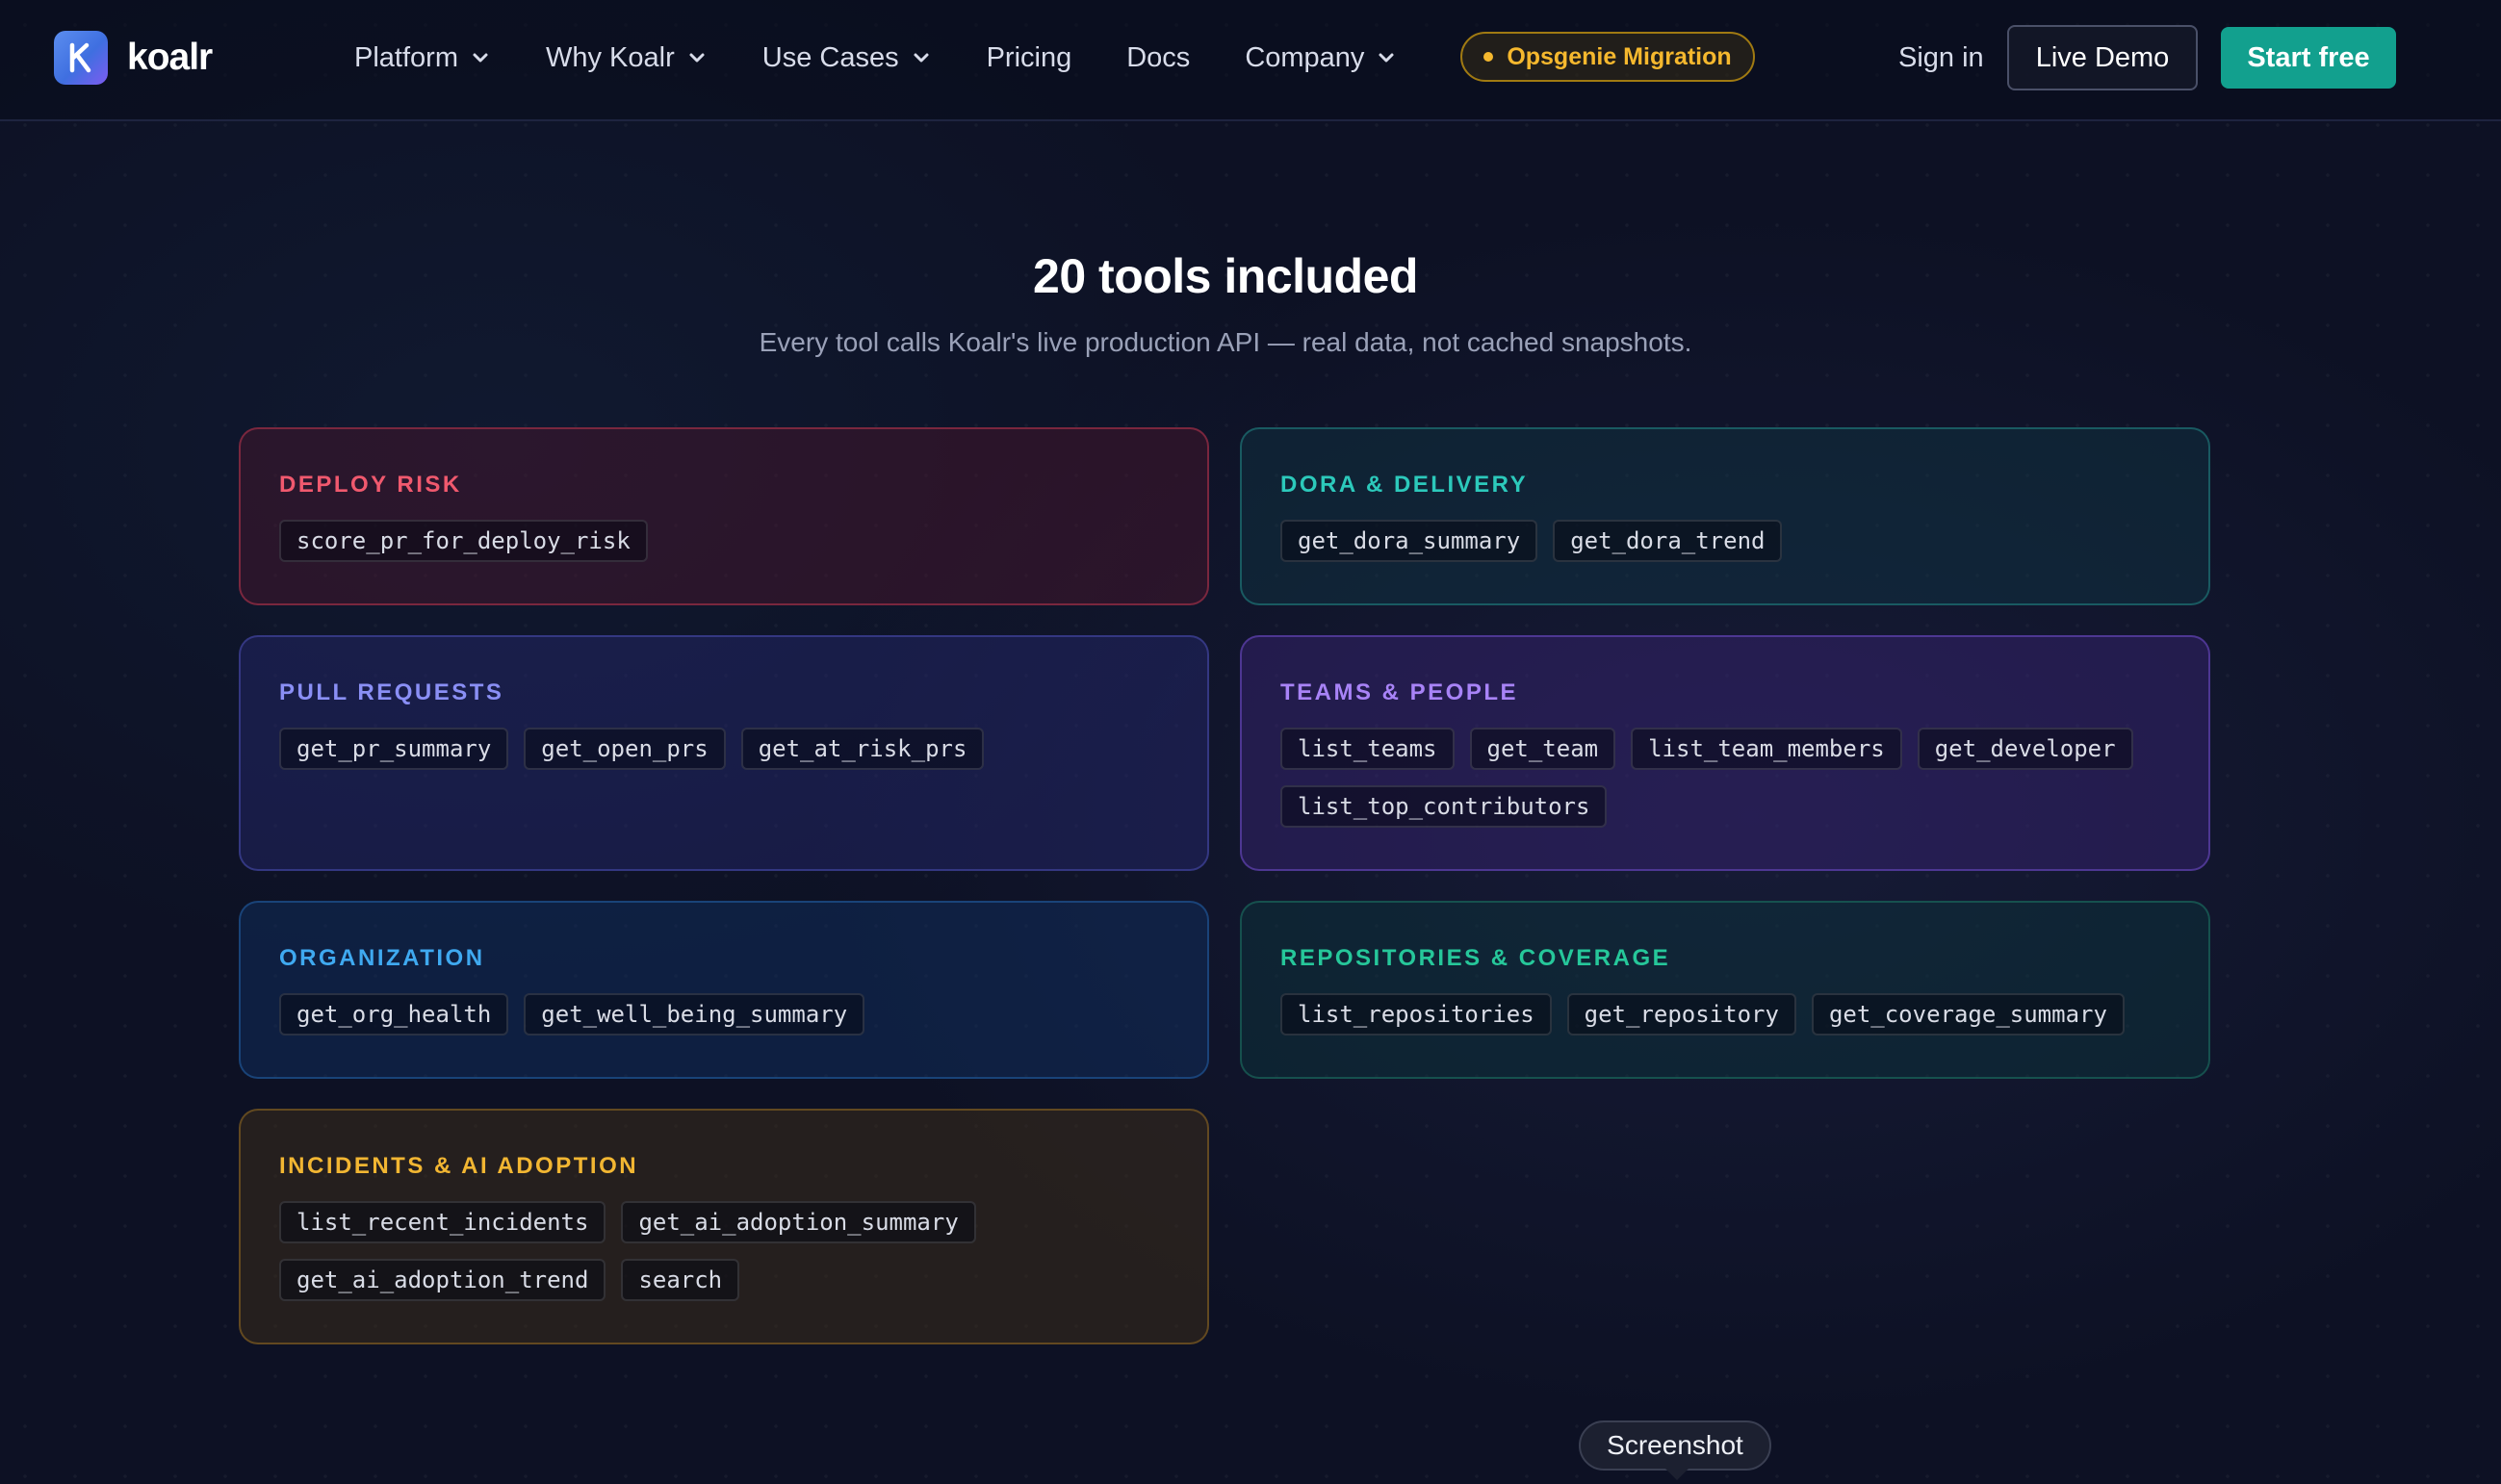 The height and width of the screenshot is (1484, 2501). I want to click on nav-company: Company, so click(1321, 58).